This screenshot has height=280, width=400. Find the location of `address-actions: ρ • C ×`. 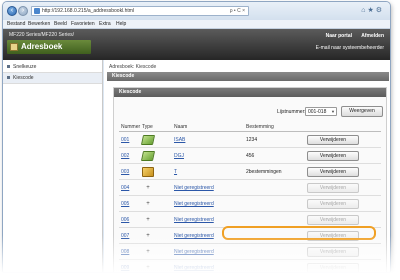

address-actions: ρ • C × is located at coordinates (237, 11).